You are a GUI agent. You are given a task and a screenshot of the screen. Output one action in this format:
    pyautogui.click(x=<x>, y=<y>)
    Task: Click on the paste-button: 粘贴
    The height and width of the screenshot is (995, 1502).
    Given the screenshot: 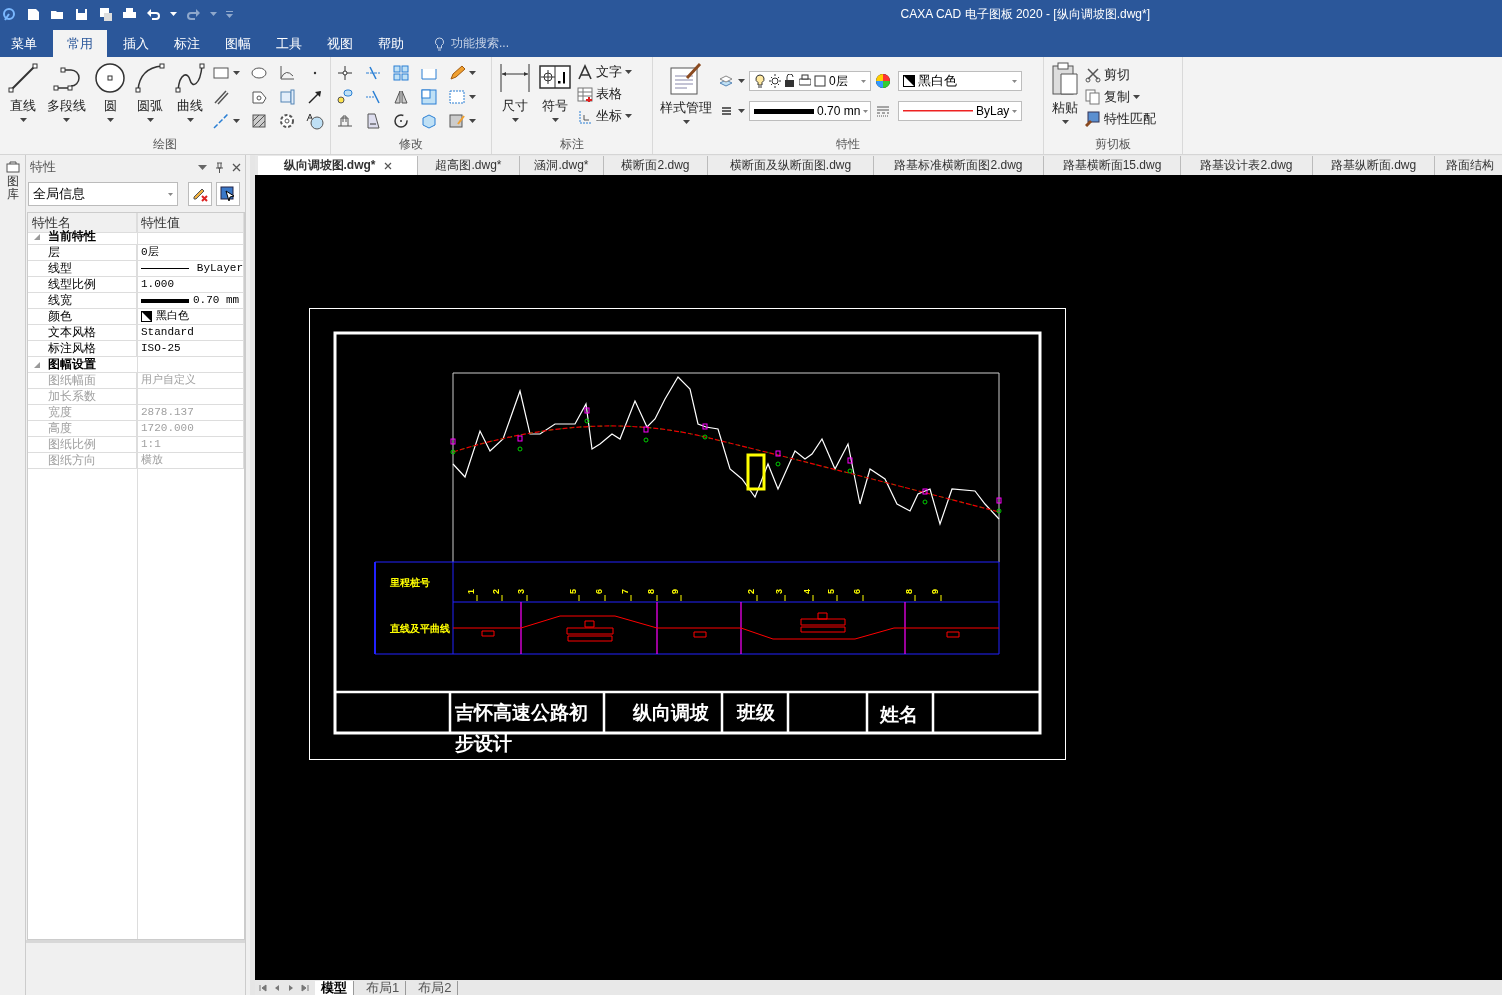 What is the action you would take?
    pyautogui.click(x=1065, y=93)
    